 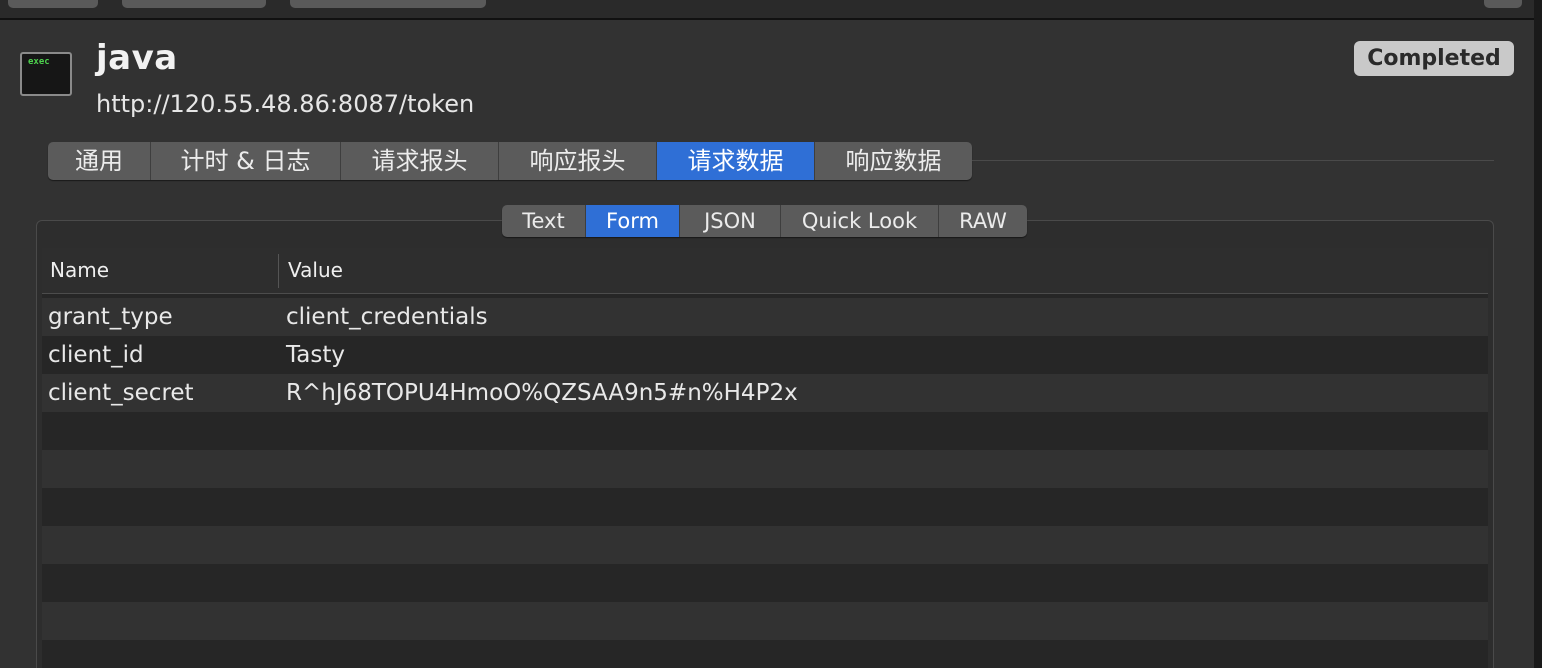 What do you see at coordinates (285, 104) in the screenshot?
I see `request-url: http://120.55.48.86:8087/token` at bounding box center [285, 104].